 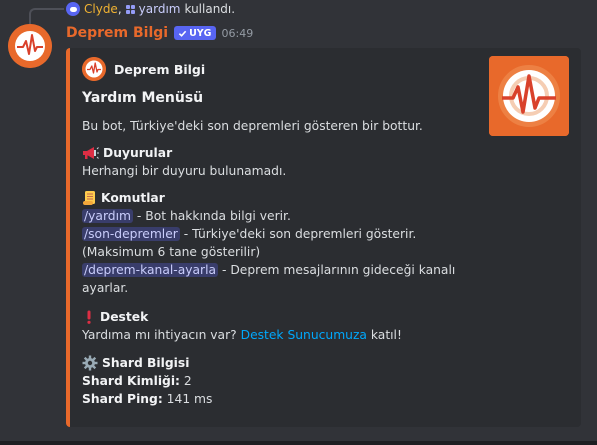 I want to click on field-value: Shard Kimliği: 2 Shard Ping: 141 ms, so click(x=147, y=390).